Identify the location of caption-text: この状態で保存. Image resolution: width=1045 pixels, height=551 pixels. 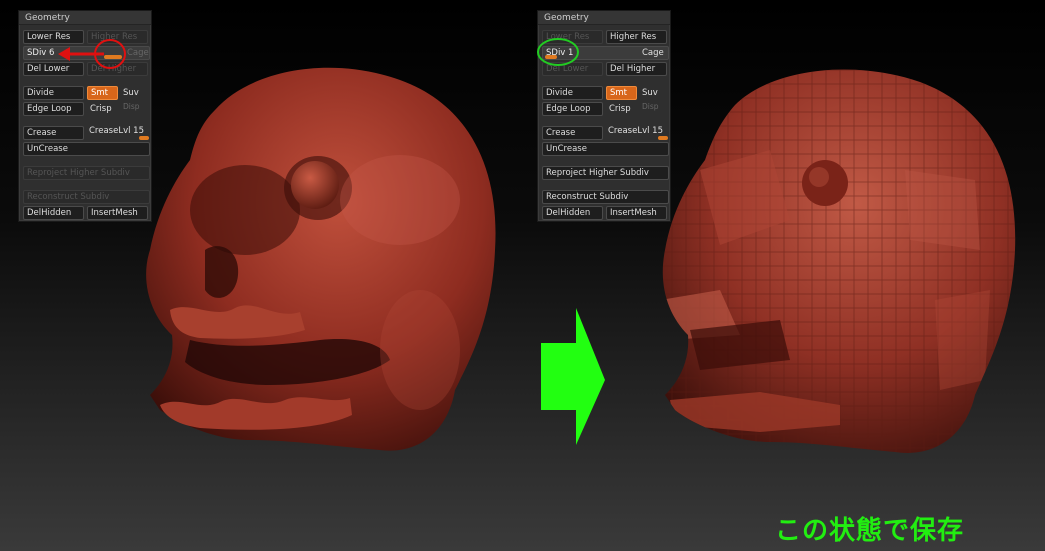
(870, 531).